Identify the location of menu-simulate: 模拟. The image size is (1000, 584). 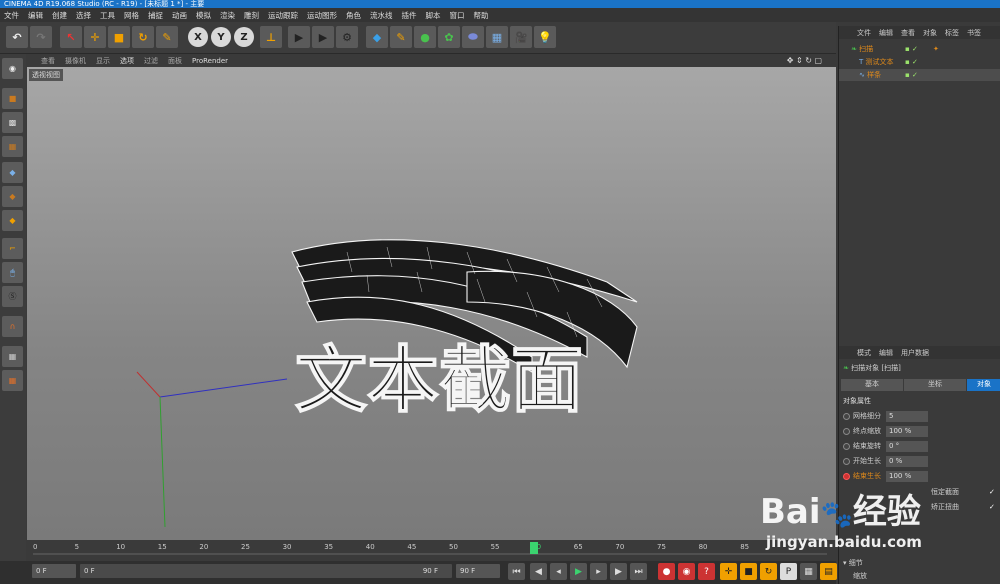
(203, 15).